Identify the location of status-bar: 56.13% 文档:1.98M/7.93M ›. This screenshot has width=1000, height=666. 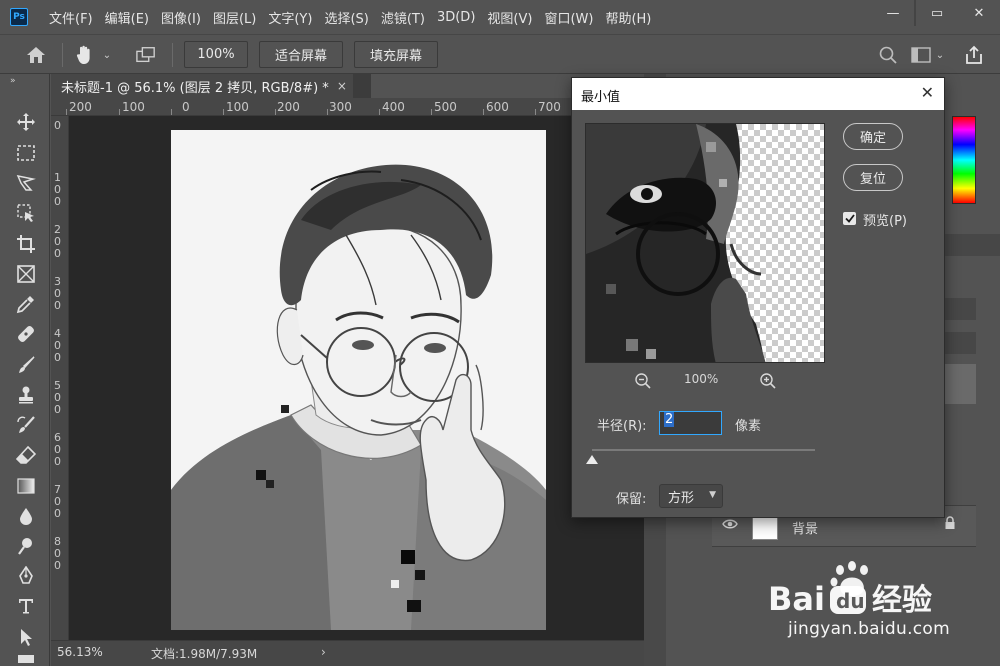
(347, 653).